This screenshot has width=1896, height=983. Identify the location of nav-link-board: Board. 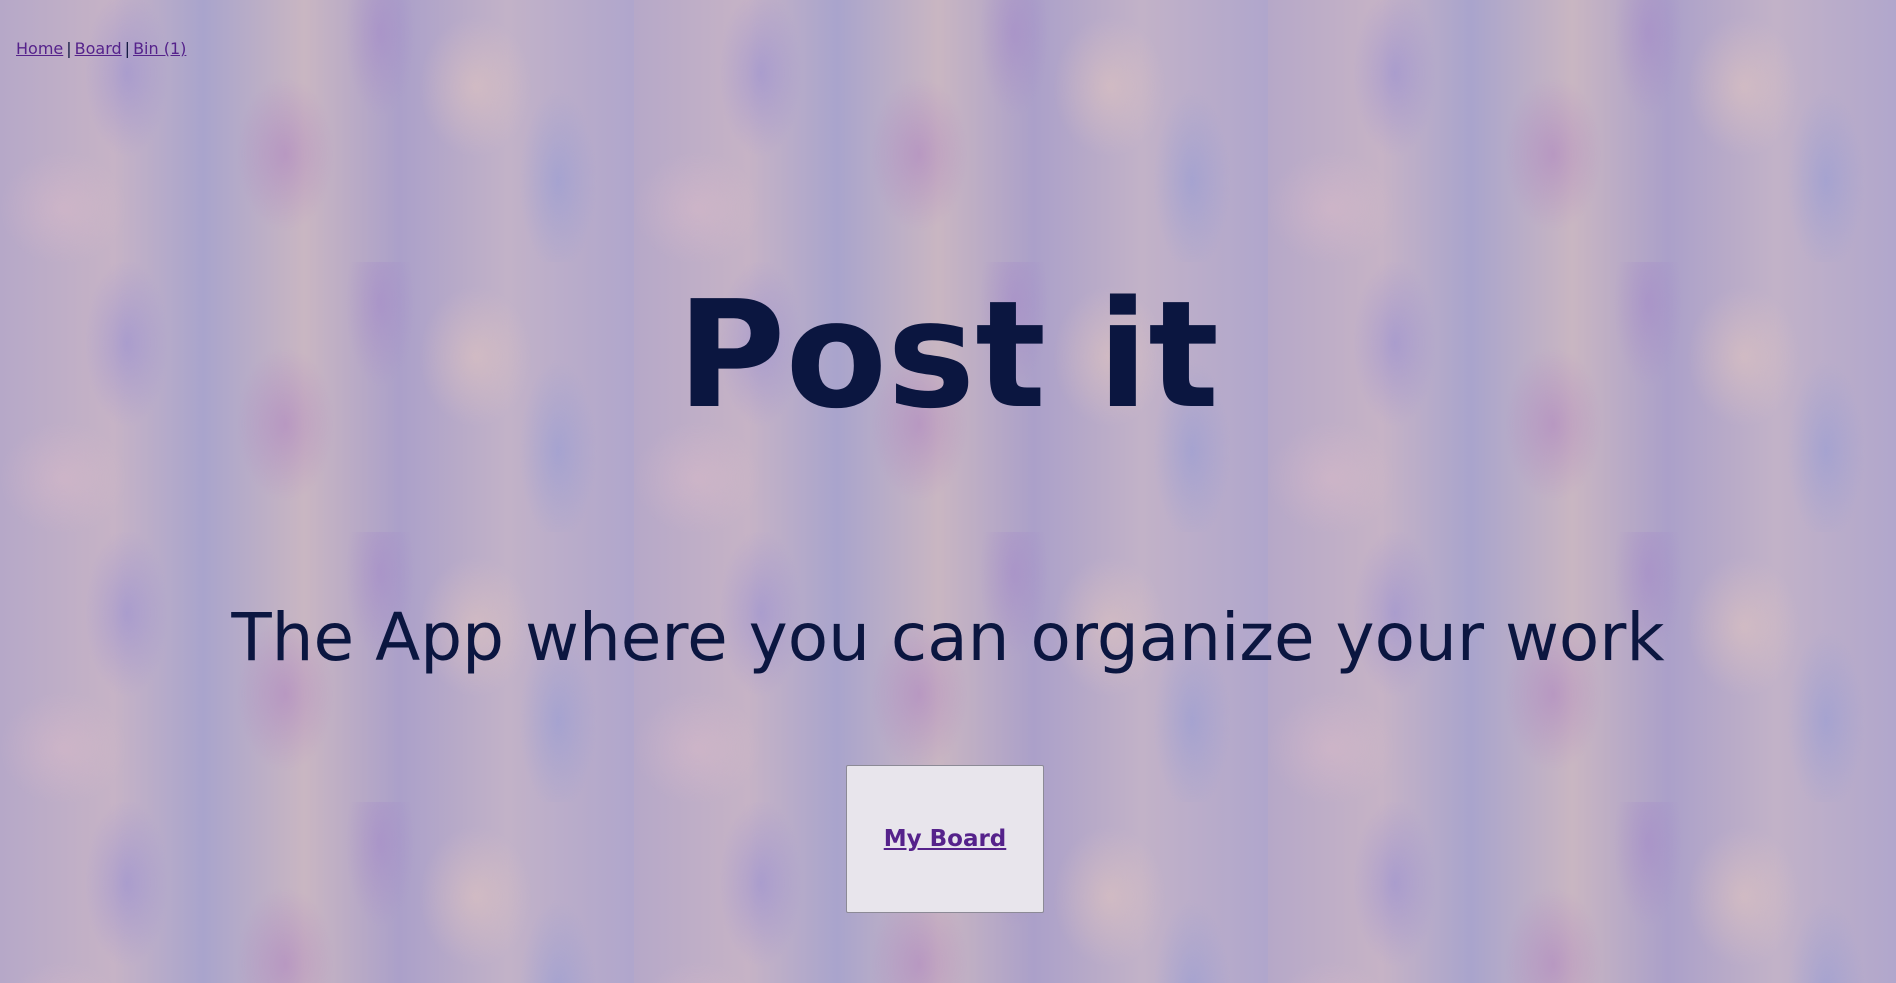
(98, 48).